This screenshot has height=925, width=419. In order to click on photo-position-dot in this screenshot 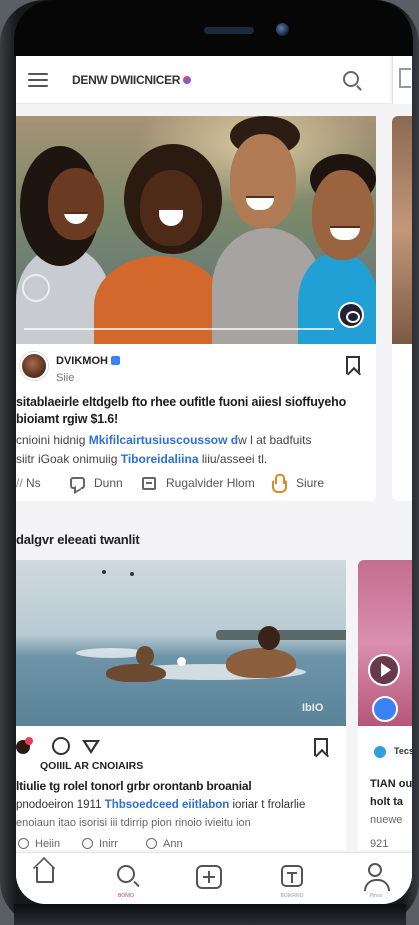, I will do `click(181, 661)`.